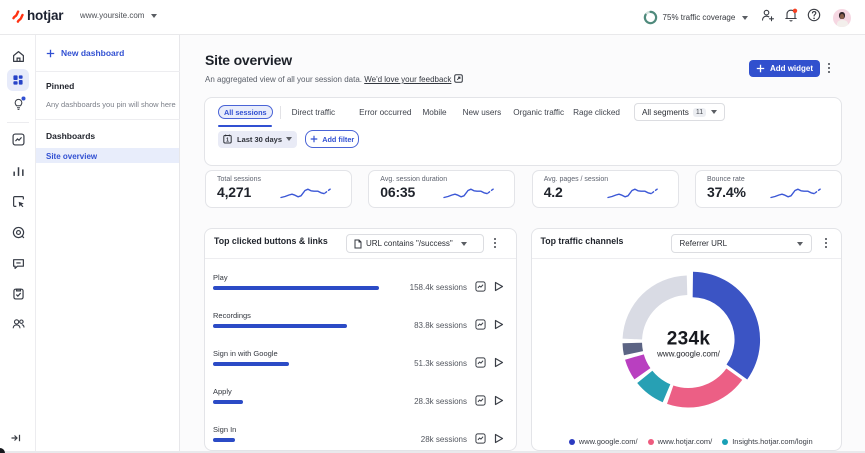 This screenshot has height=453, width=865. I want to click on svg-text: 234k, so click(688, 339).